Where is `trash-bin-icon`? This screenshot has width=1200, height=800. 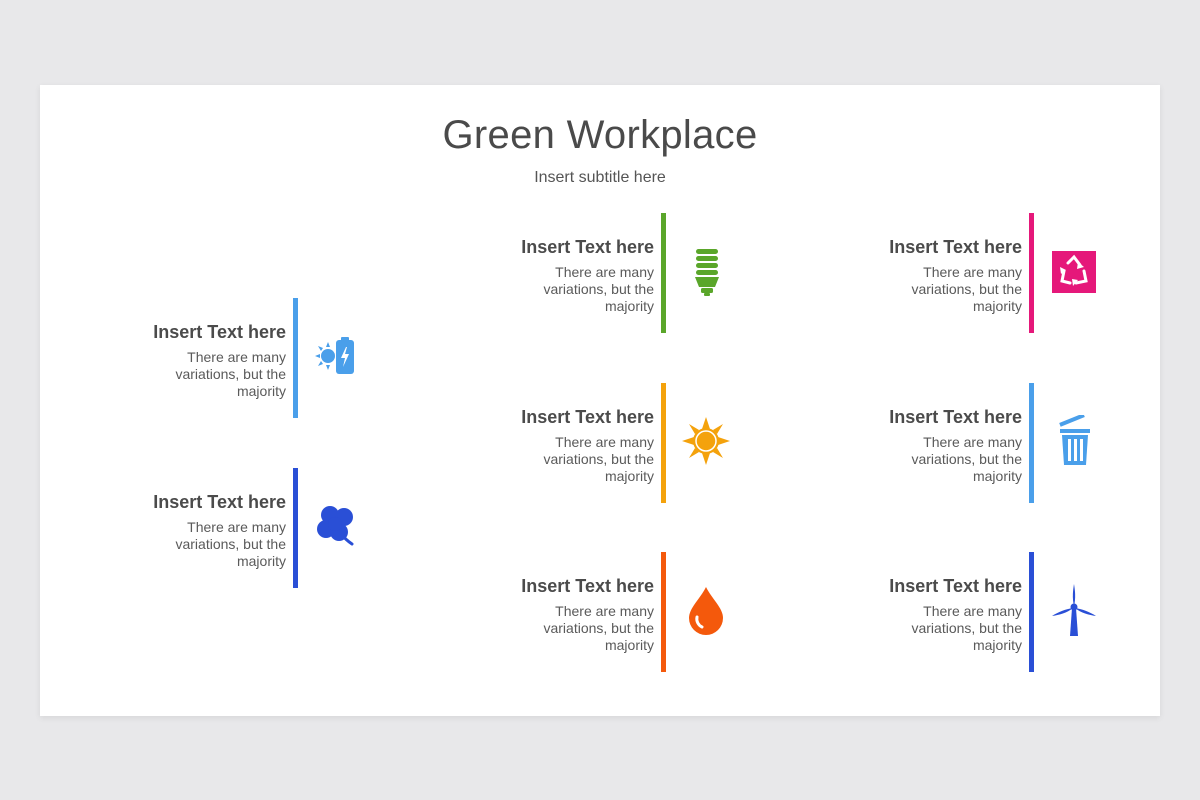
trash-bin-icon is located at coordinates (1074, 441).